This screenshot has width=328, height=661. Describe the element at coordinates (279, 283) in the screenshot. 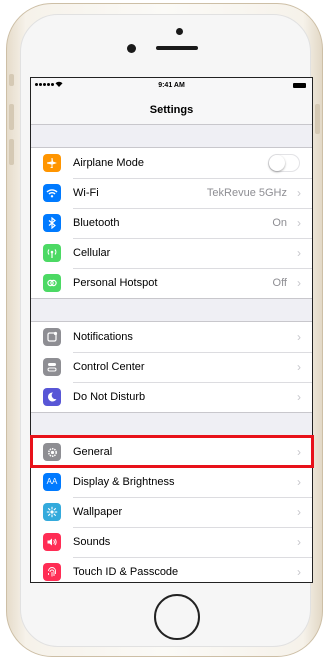

I see `hotspot-status-value: Off` at that location.